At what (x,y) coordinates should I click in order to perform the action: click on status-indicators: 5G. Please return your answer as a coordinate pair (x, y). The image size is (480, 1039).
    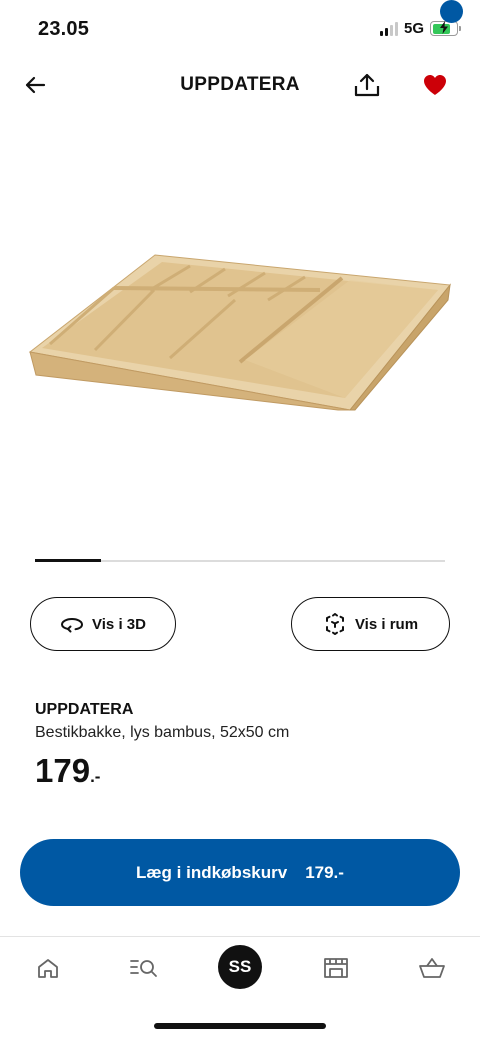
    Looking at the image, I should click on (420, 28).